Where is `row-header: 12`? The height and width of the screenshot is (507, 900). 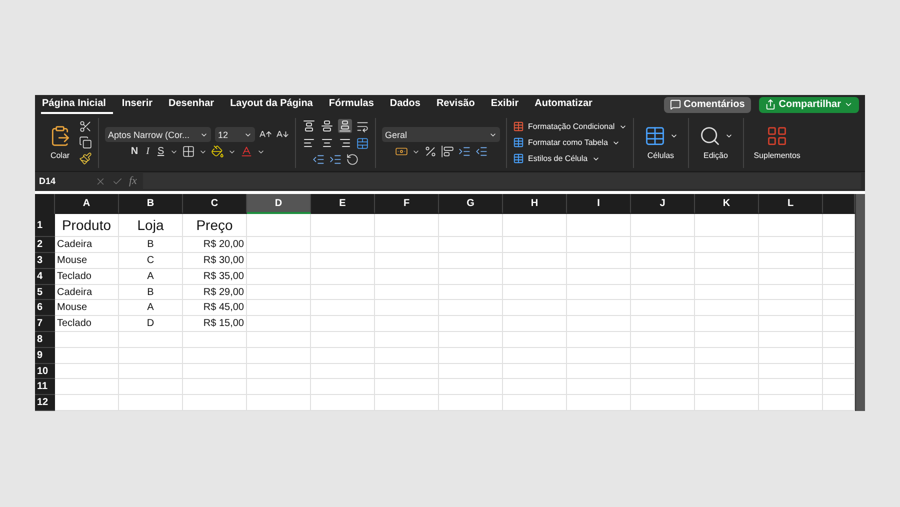 row-header: 12 is located at coordinates (45, 403).